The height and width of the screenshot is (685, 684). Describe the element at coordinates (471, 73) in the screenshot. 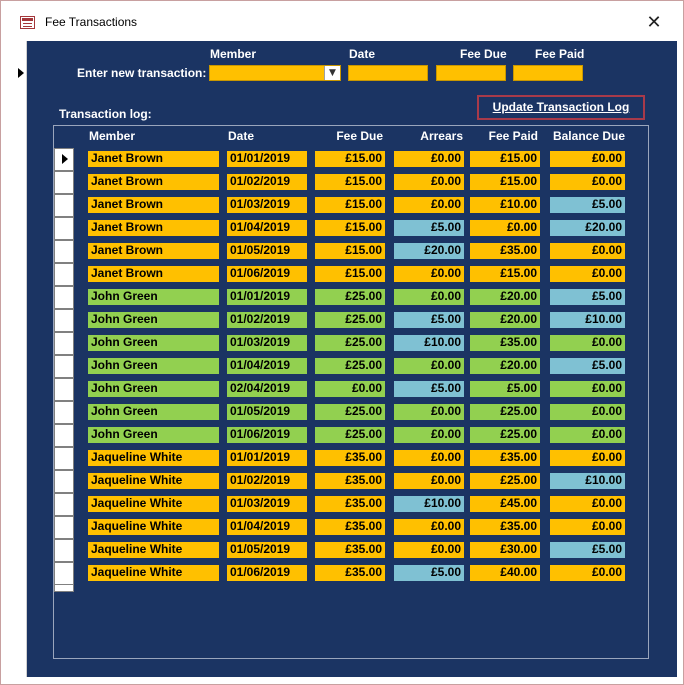

I see `fee-due-field` at that location.